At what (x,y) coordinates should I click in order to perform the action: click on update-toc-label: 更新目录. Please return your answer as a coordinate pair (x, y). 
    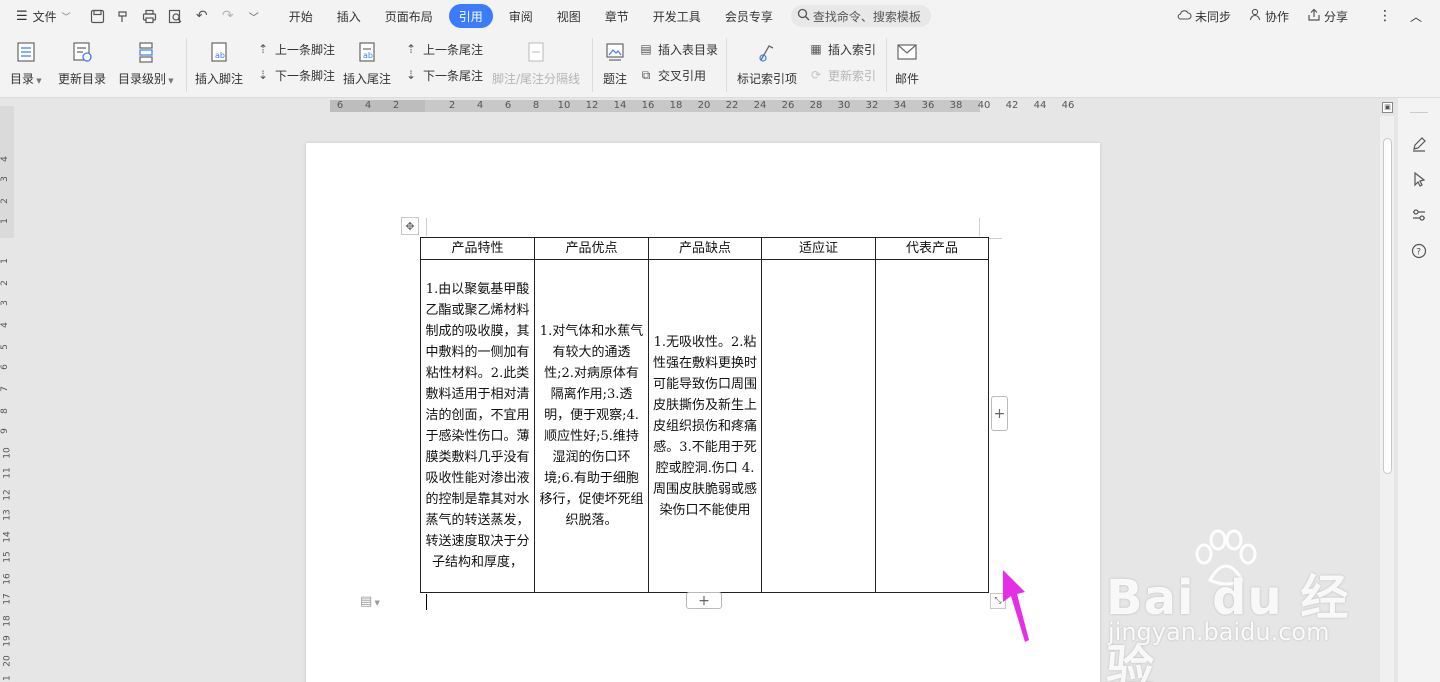
    Looking at the image, I should click on (82, 79).